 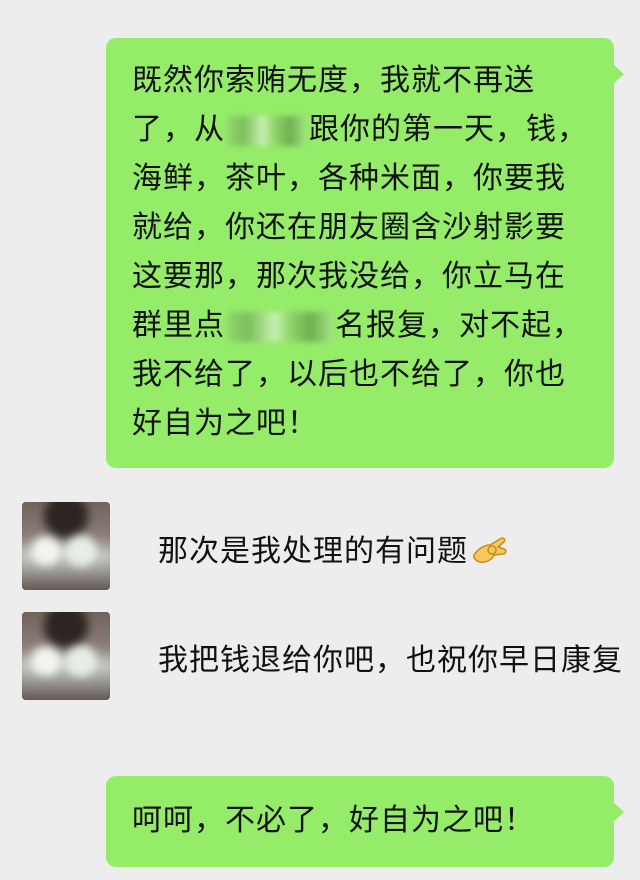 What do you see at coordinates (333, 820) in the screenshot?
I see `message-text: 呵呵，不必了，好自为之吧！` at bounding box center [333, 820].